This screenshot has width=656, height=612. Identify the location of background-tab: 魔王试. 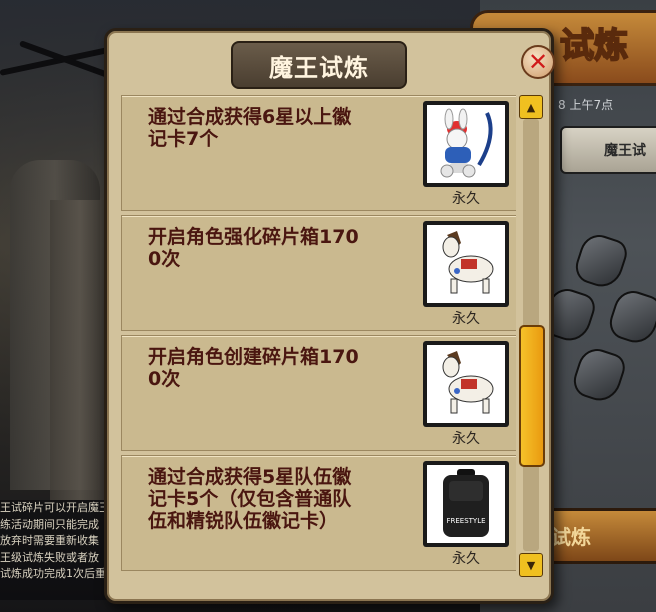
(608, 150).